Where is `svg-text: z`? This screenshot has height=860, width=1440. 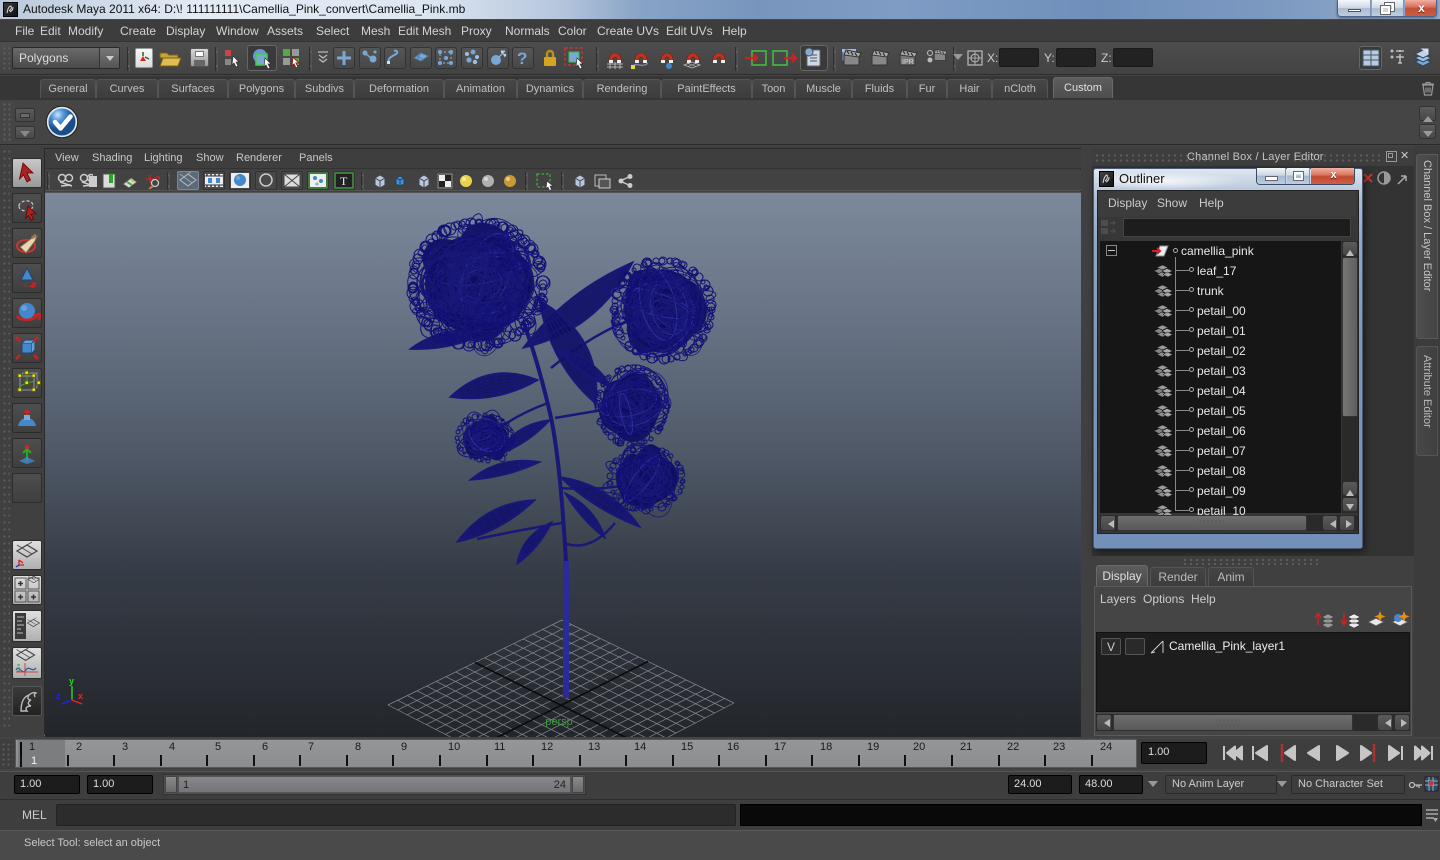 svg-text: z is located at coordinates (58, 696).